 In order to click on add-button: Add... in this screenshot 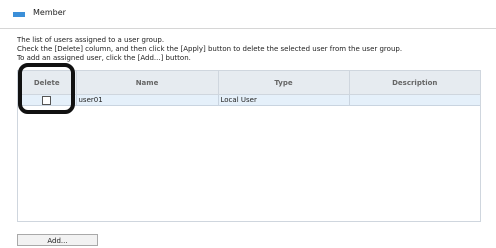, I will do `click(57, 240)`.